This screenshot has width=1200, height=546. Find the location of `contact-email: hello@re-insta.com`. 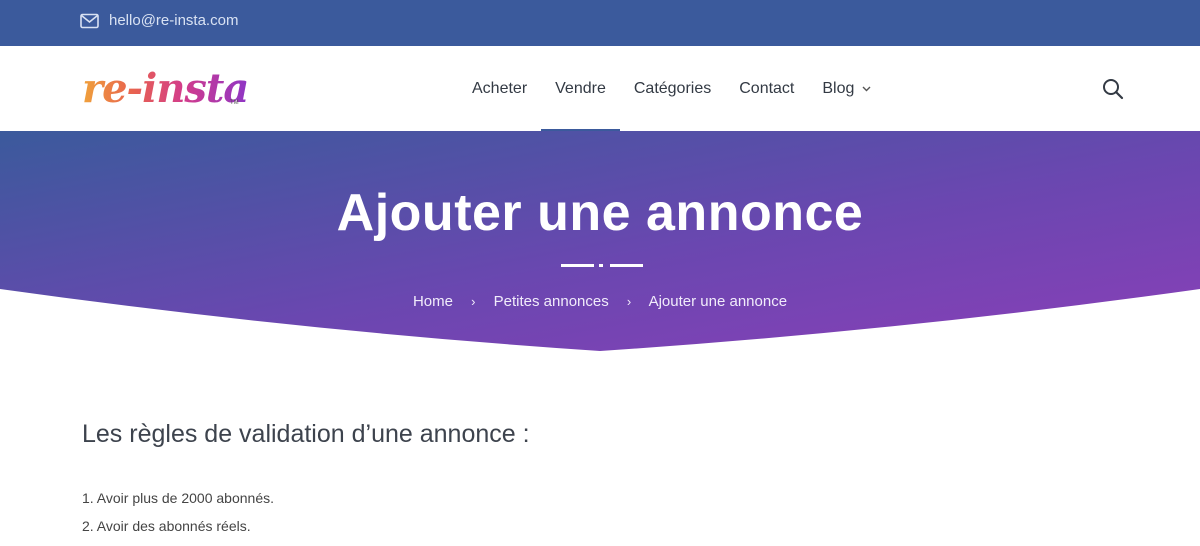

contact-email: hello@re-insta.com is located at coordinates (159, 20).